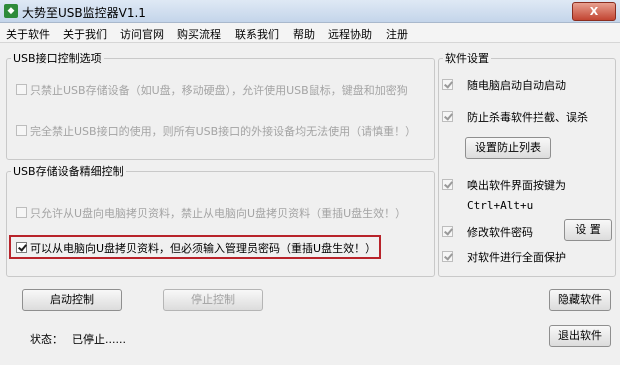 The height and width of the screenshot is (365, 620). I want to click on start-control-button: 启动控制, so click(72, 300).